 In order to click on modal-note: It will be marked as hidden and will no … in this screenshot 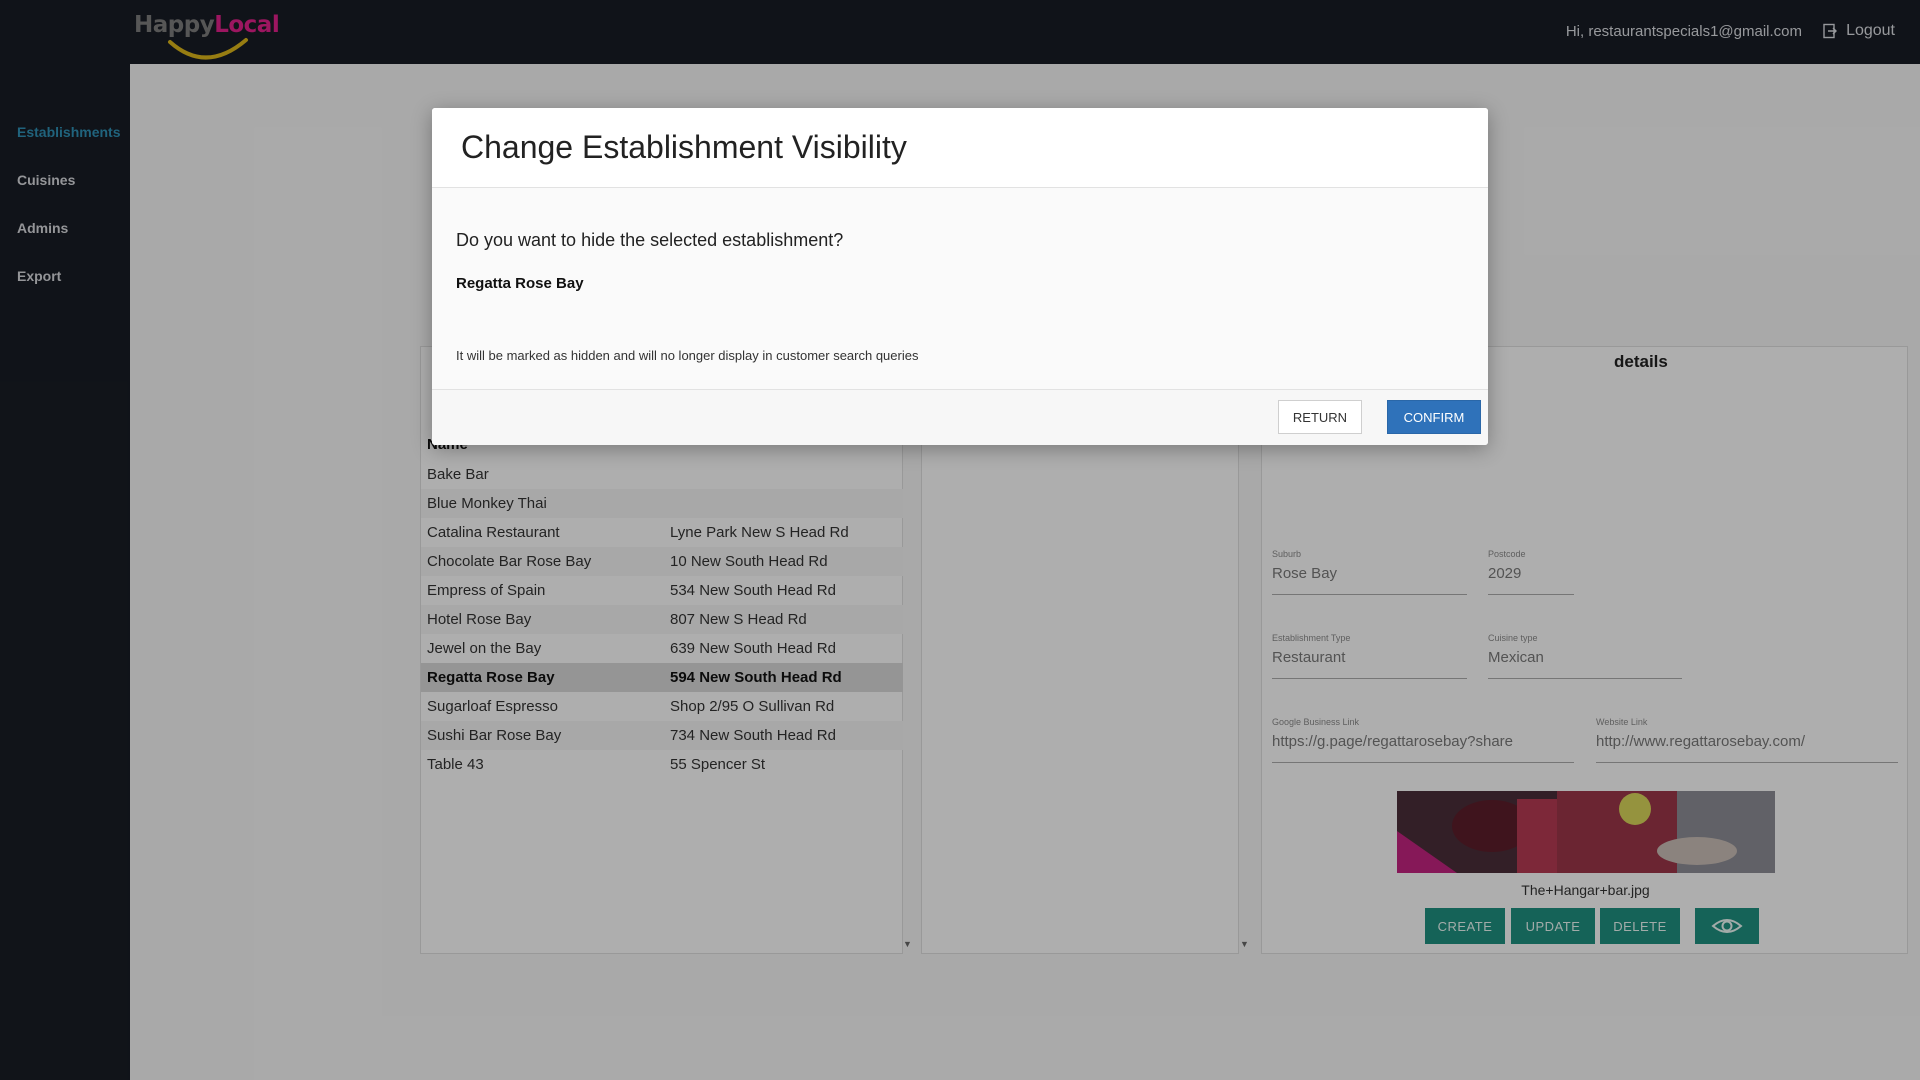, I will do `click(687, 355)`.